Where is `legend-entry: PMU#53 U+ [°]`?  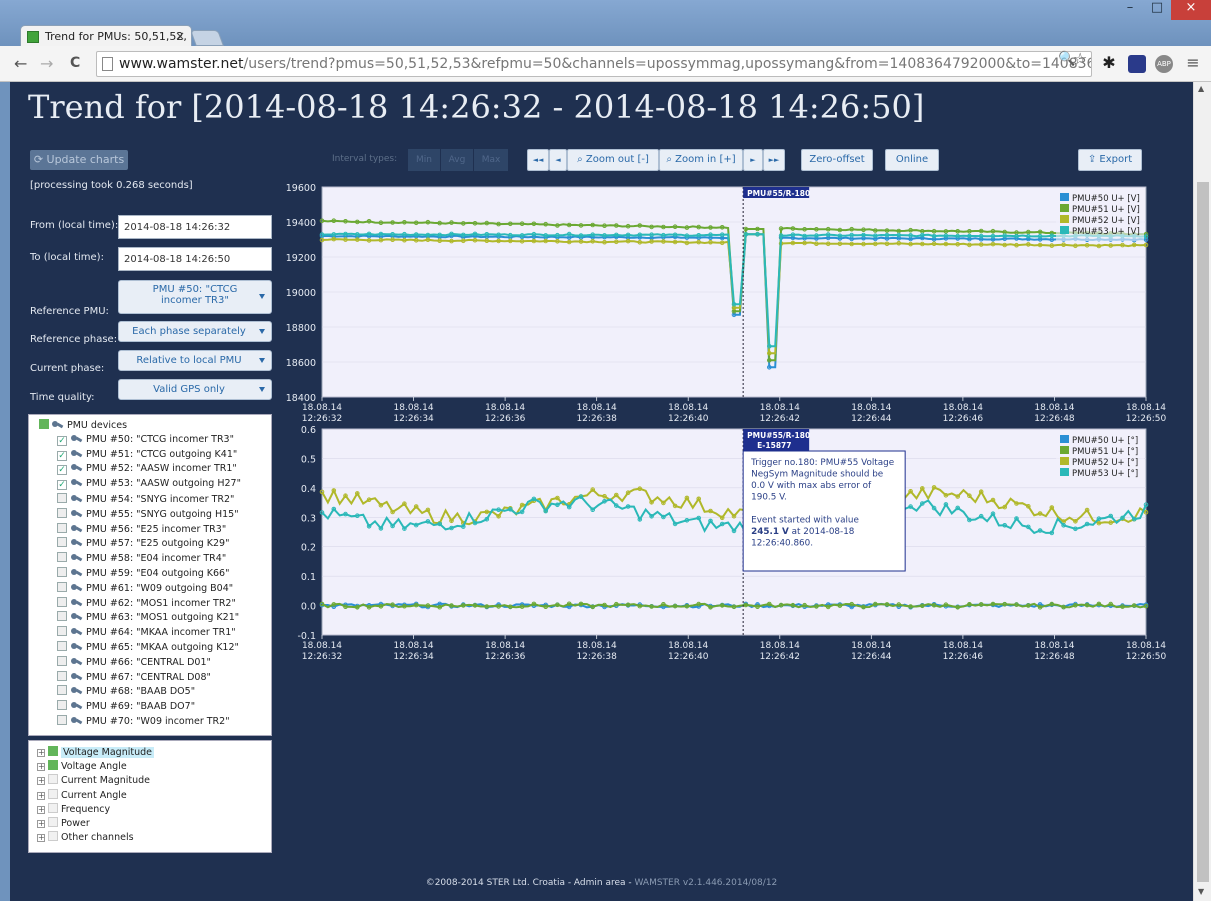 legend-entry: PMU#53 U+ [°] is located at coordinates (1105, 474).